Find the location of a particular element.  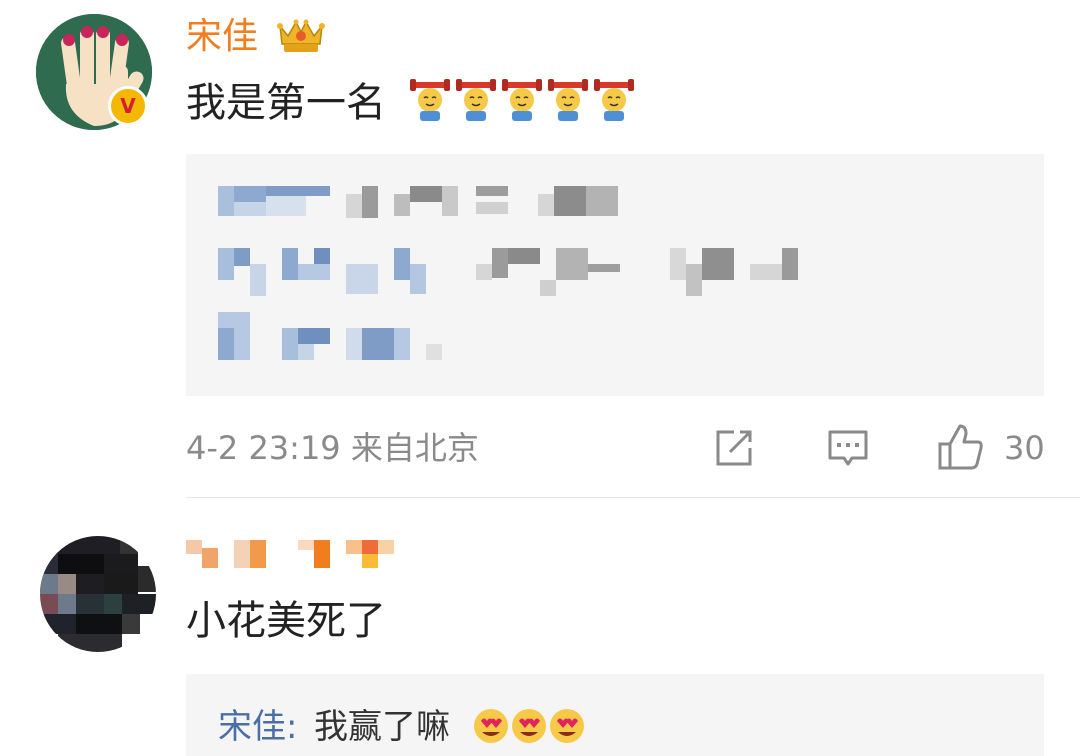

verified-v-icon: V is located at coordinates (128, 106).